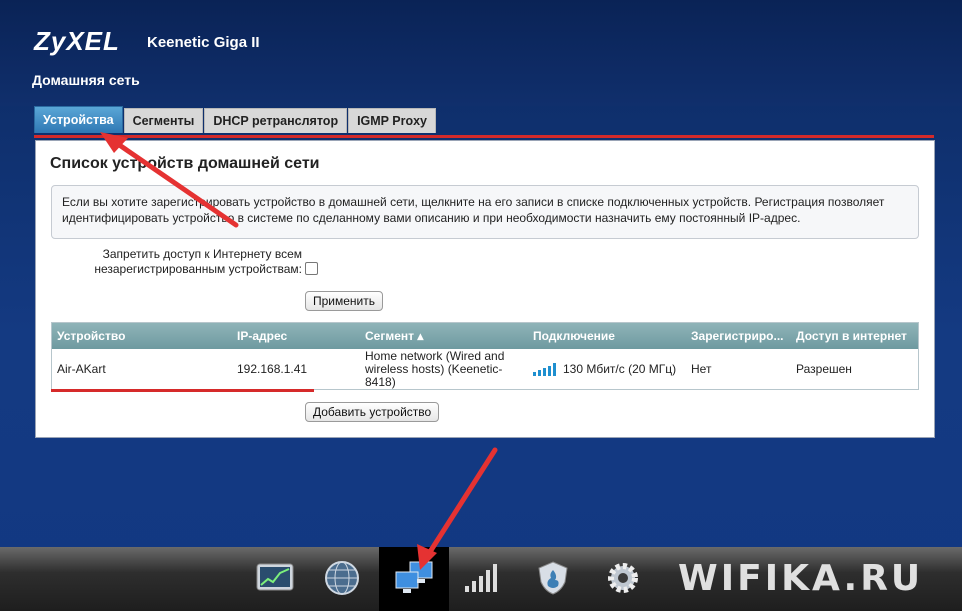 Image resolution: width=962 pixels, height=611 pixels. I want to click on connection-speed: 130 Мбит/с (20 МГц), so click(620, 369).